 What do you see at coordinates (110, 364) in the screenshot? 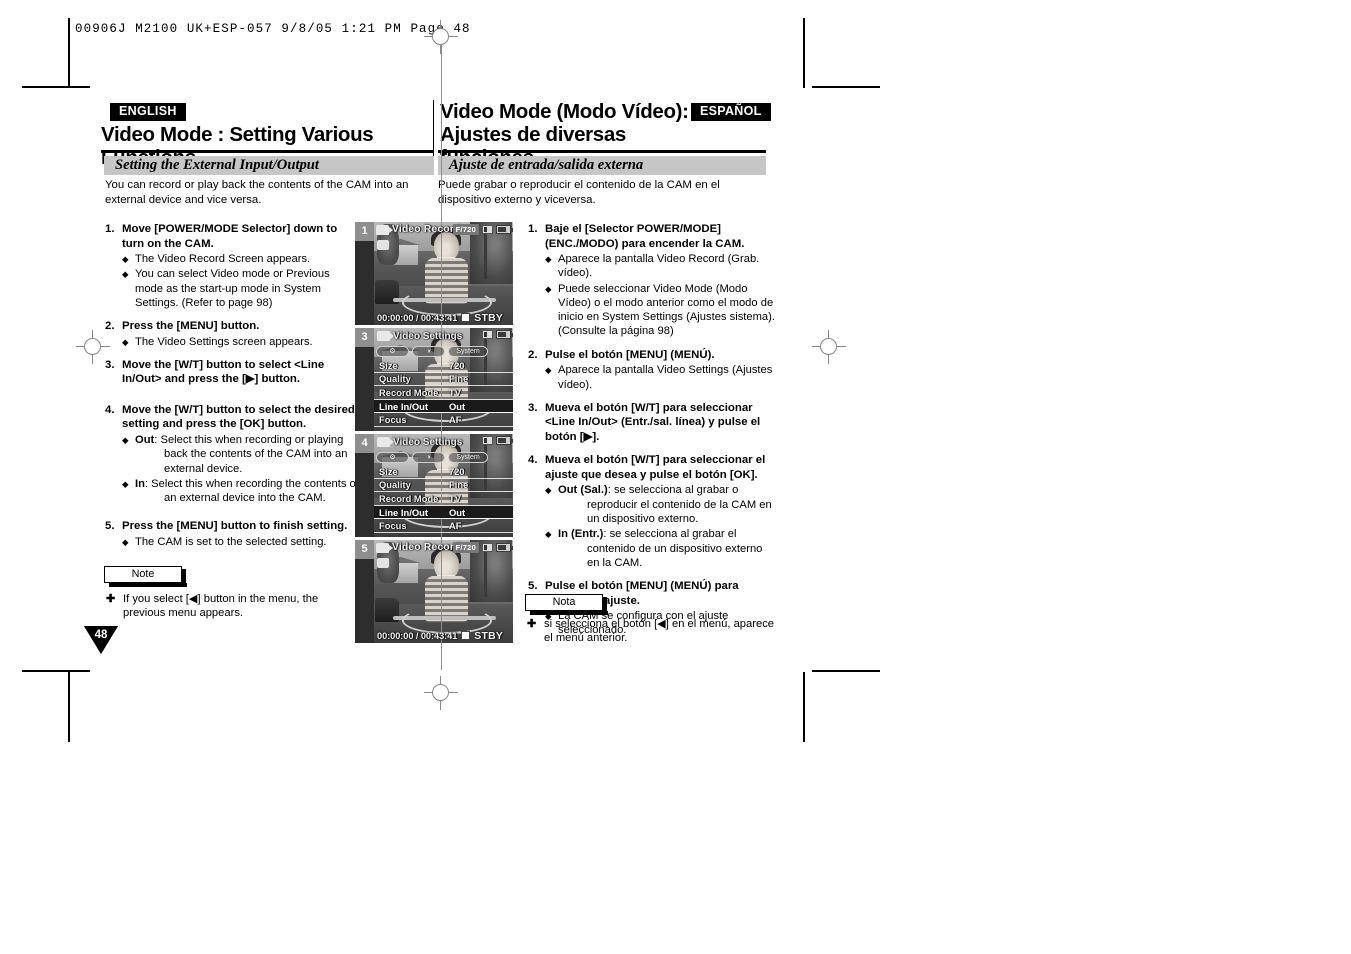
I see `step-number: 3.` at bounding box center [110, 364].